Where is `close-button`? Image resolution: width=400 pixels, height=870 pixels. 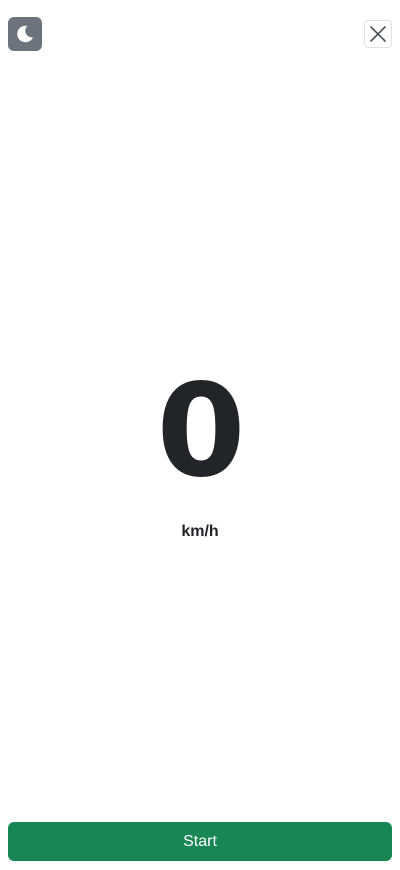 close-button is located at coordinates (378, 34).